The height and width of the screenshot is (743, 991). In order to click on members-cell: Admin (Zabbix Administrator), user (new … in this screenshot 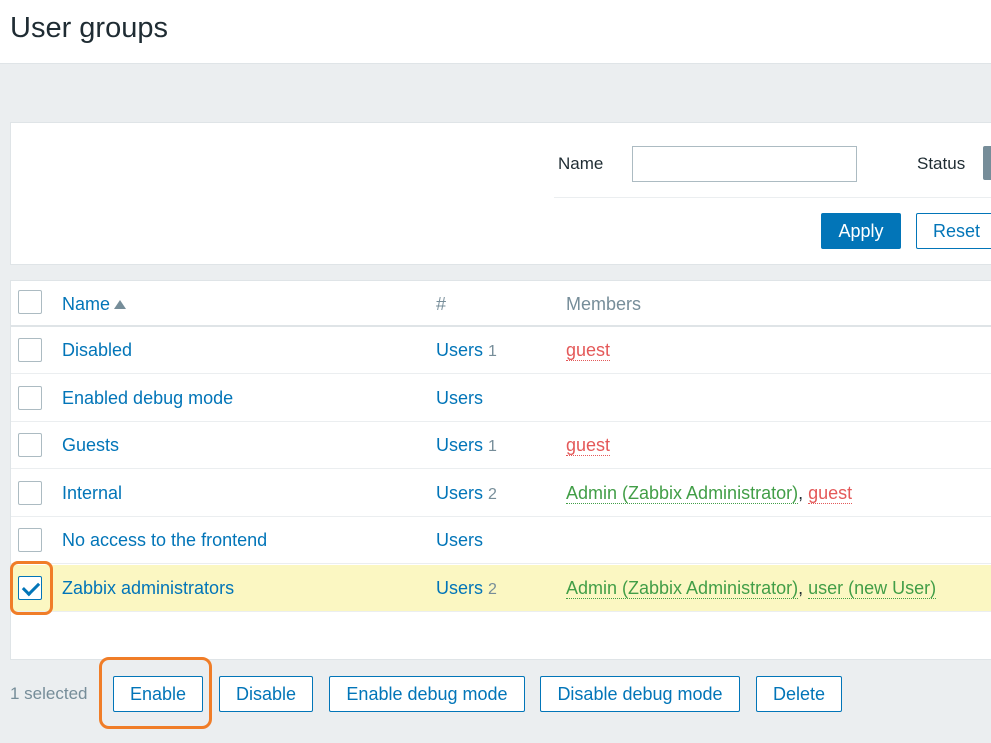, I will do `click(751, 588)`.